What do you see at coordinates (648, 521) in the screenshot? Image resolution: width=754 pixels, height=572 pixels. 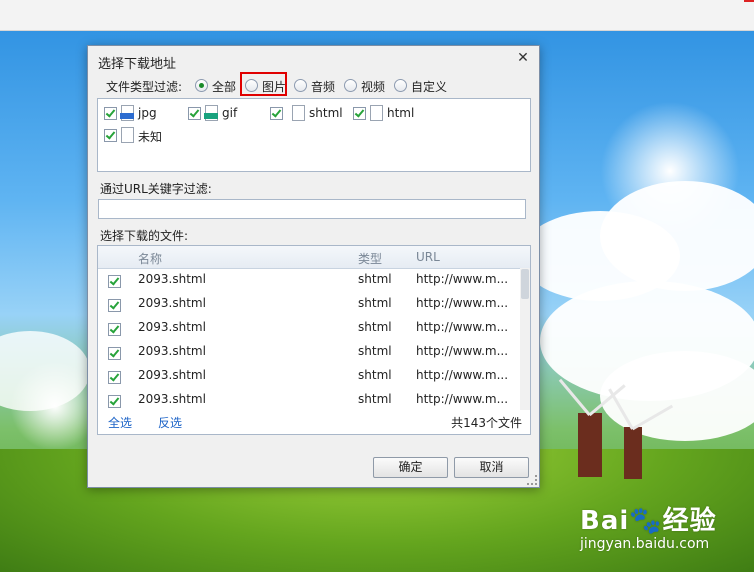 I see `watermark-logo: Bai🐾经验` at bounding box center [648, 521].